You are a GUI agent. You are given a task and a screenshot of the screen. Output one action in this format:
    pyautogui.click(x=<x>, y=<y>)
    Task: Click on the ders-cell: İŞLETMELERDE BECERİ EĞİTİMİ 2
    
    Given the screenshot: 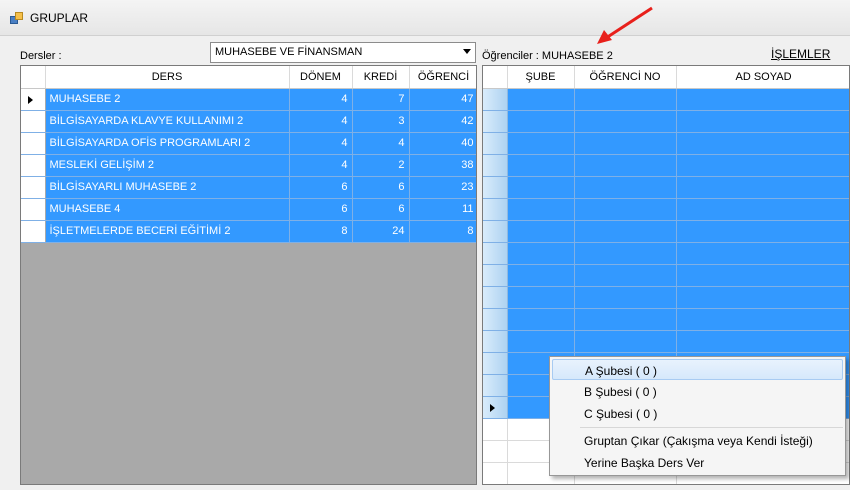 What is the action you would take?
    pyautogui.click(x=167, y=231)
    